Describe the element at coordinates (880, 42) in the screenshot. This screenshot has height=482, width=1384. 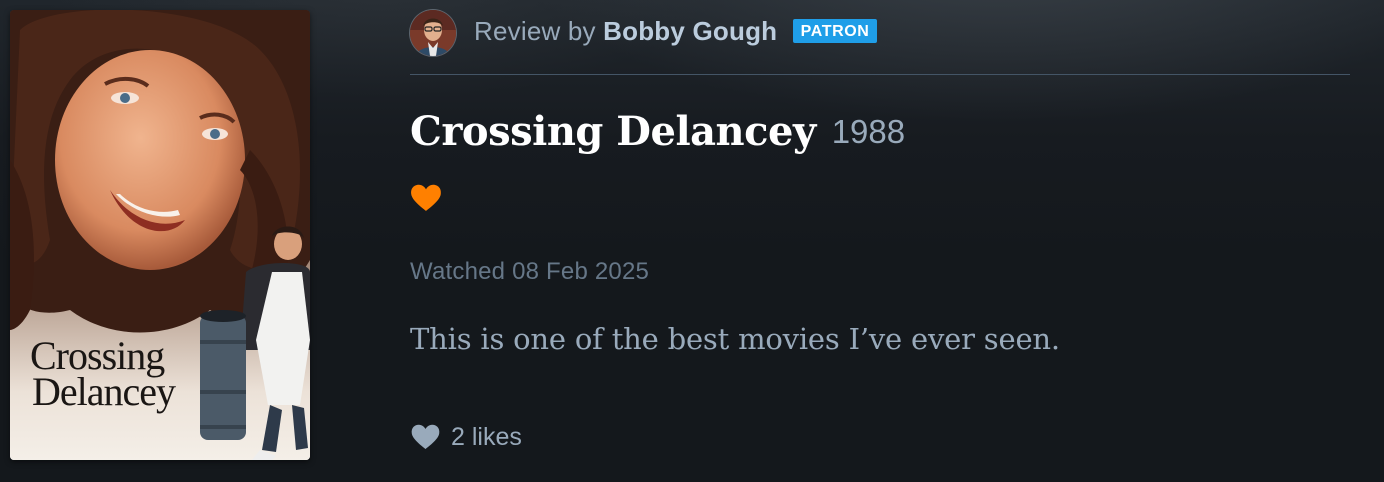
I see `review-header: Review by Bobby Gough PATRON` at that location.